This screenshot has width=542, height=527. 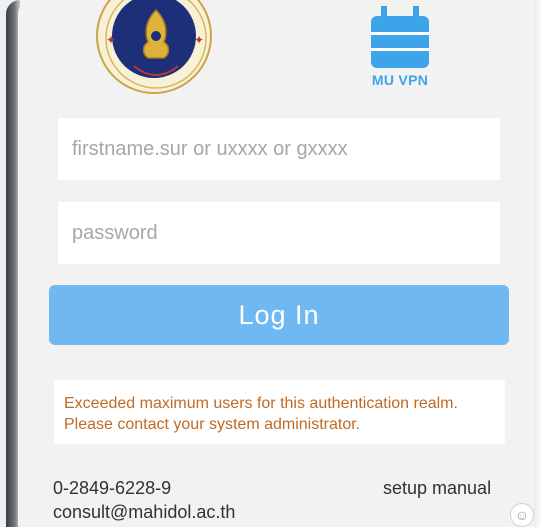 What do you see at coordinates (279, 149) in the screenshot?
I see `username-input` at bounding box center [279, 149].